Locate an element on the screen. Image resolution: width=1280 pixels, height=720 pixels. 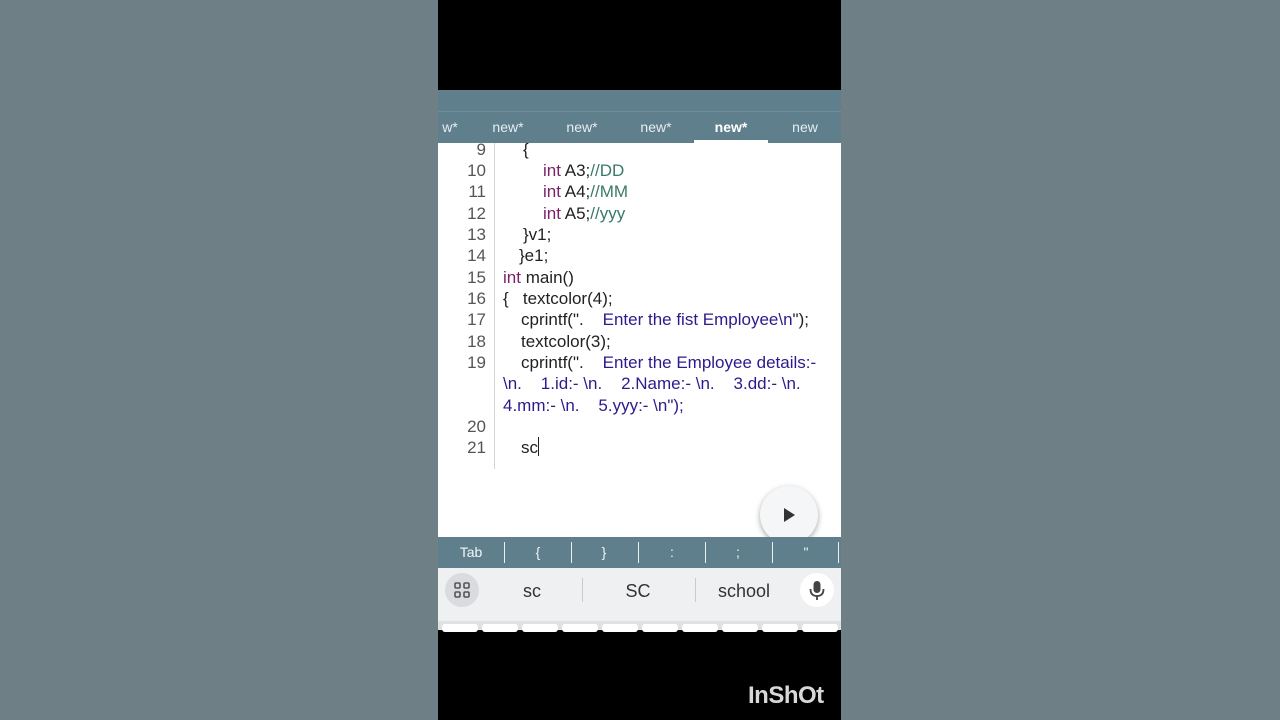
line-number: 12 is located at coordinates (476, 213).